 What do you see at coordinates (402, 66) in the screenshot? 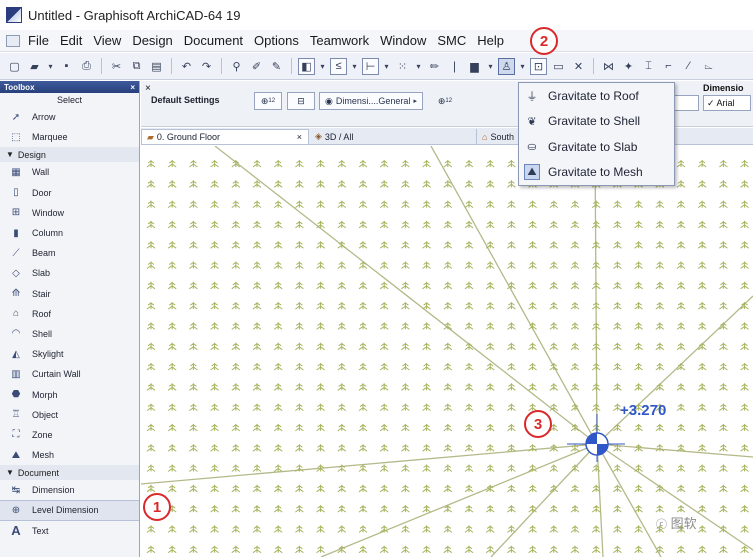
I see `grid-snap-icon: ⁙` at bounding box center [402, 66].